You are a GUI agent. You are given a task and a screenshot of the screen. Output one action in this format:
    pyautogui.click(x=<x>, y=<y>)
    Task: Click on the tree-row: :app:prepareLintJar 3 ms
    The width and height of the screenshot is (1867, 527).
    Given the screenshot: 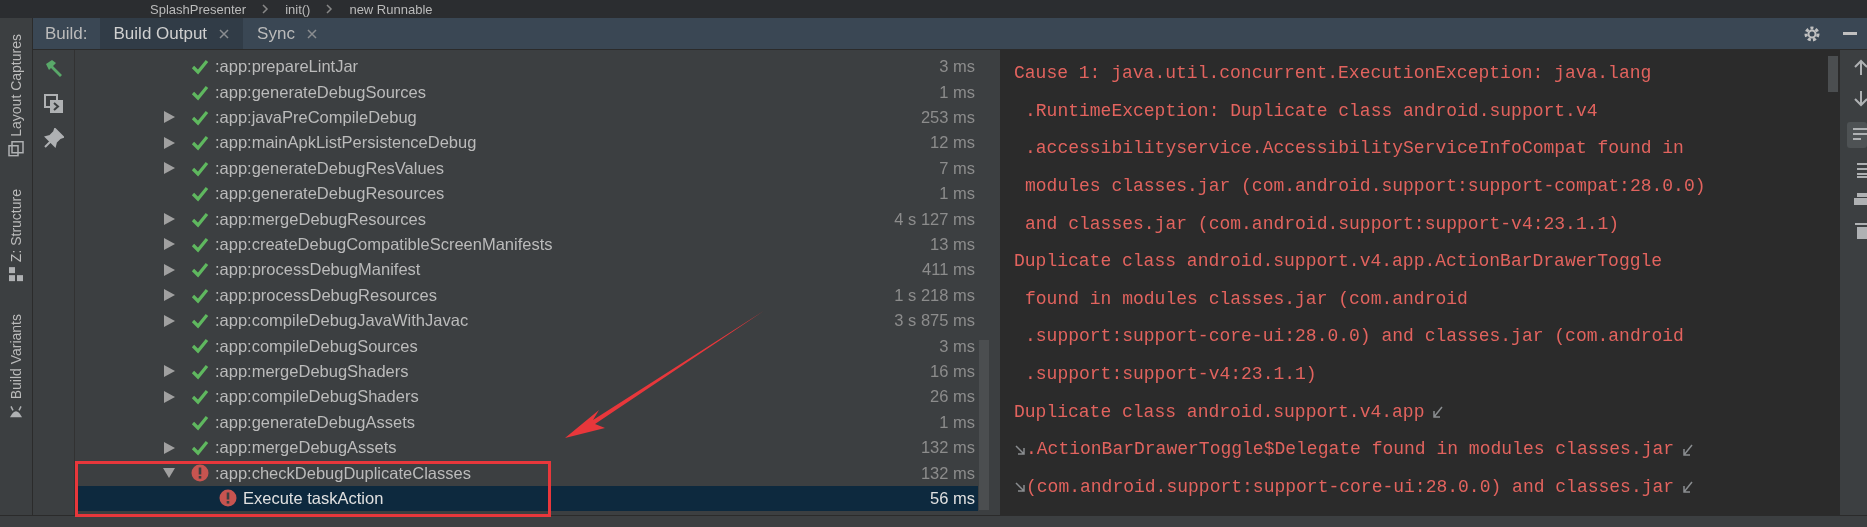 What is the action you would take?
    pyautogui.click(x=526, y=67)
    